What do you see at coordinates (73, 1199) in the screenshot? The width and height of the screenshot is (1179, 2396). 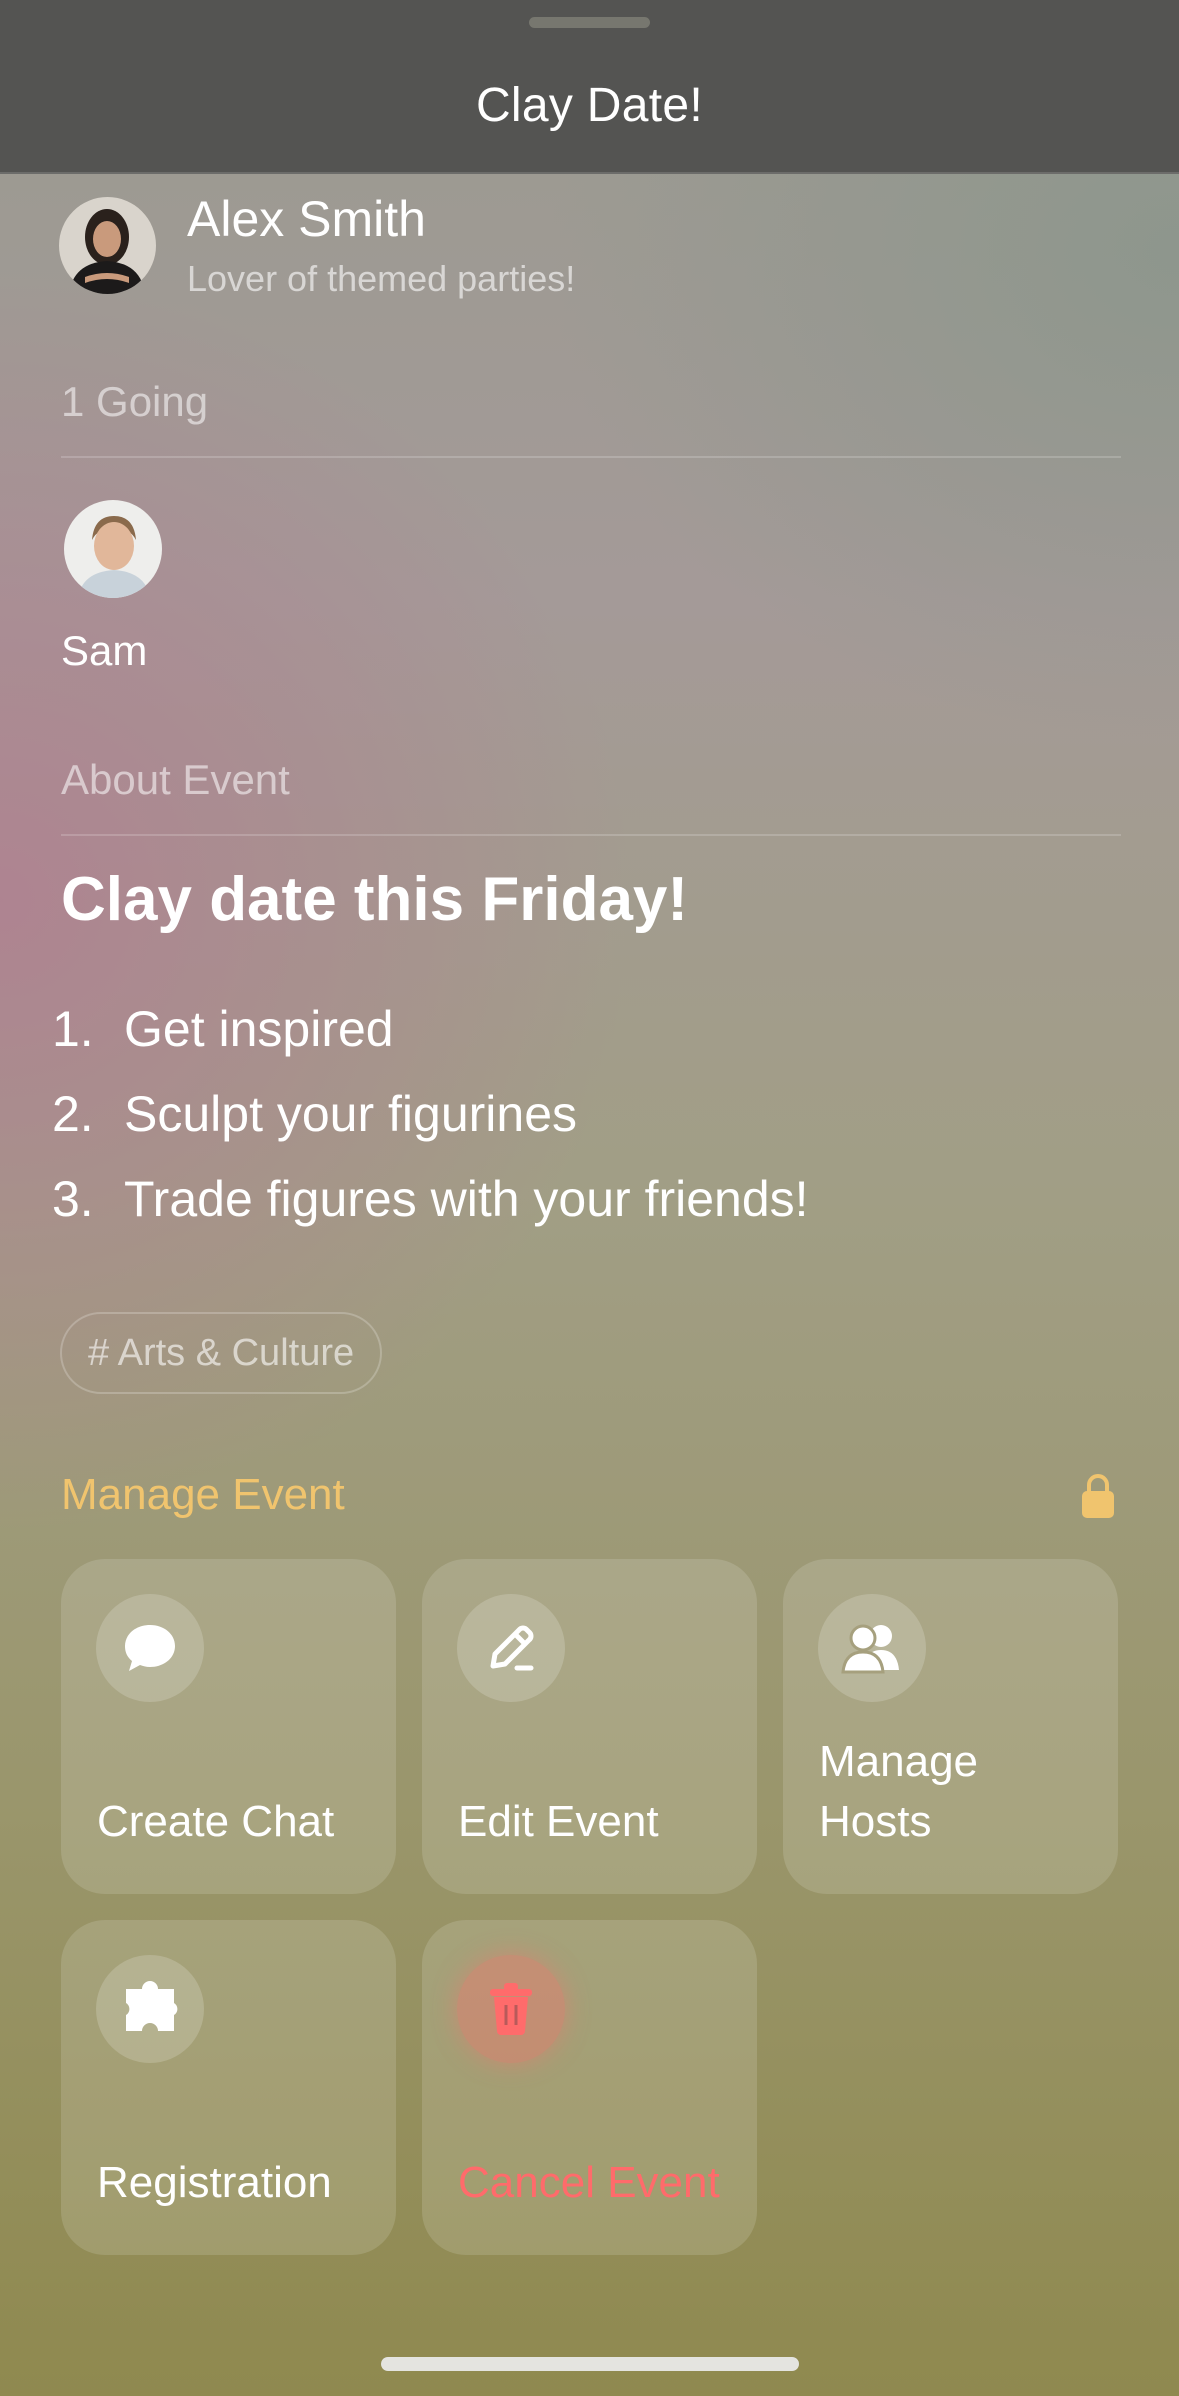 I see `list-number: 3.` at bounding box center [73, 1199].